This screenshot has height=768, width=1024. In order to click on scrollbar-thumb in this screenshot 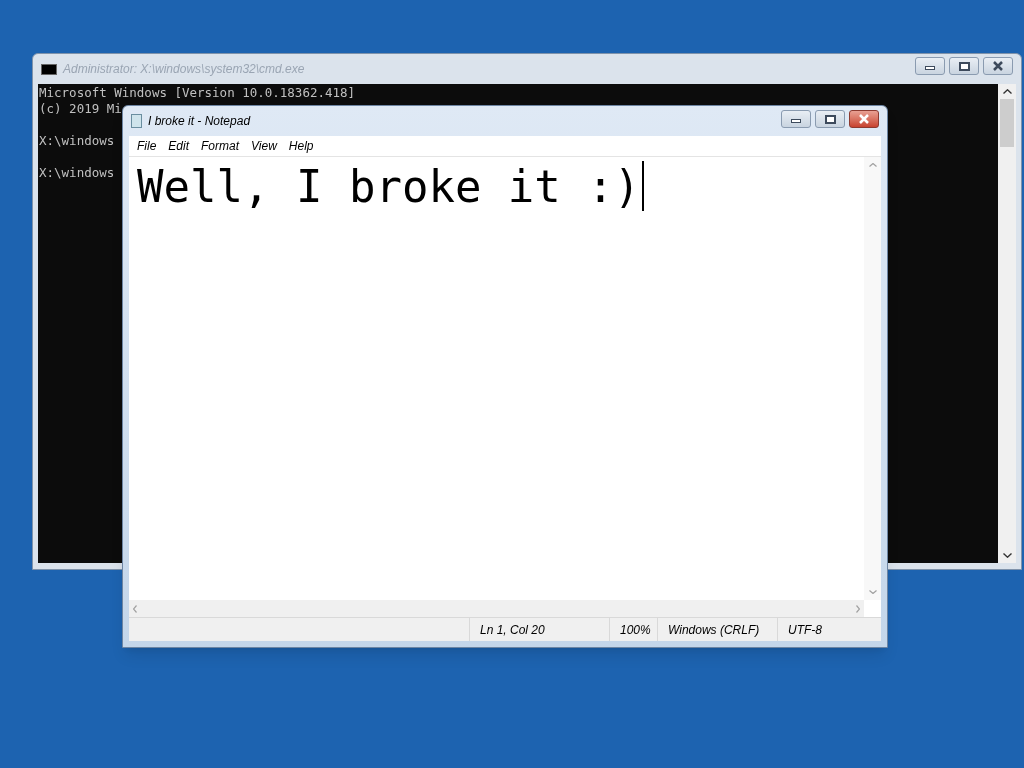, I will do `click(1007, 123)`.